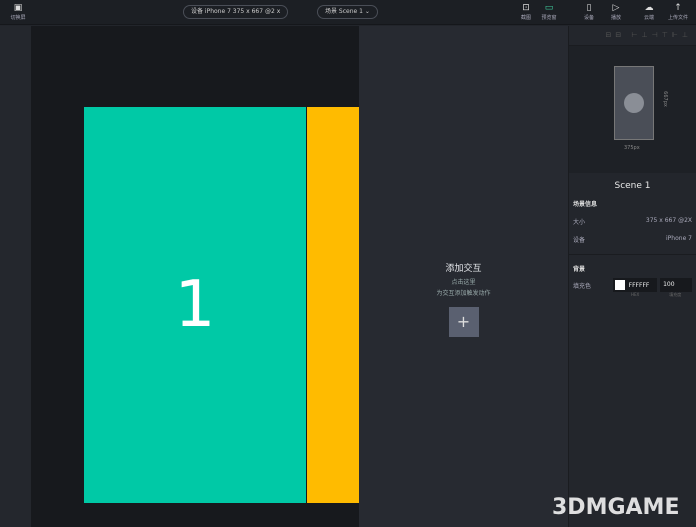 This screenshot has height=527, width=696. What do you see at coordinates (619, 285) in the screenshot?
I see `color-swatch` at bounding box center [619, 285].